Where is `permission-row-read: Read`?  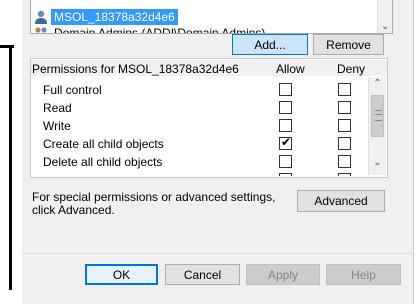
permission-row-read: Read is located at coordinates (198, 108).